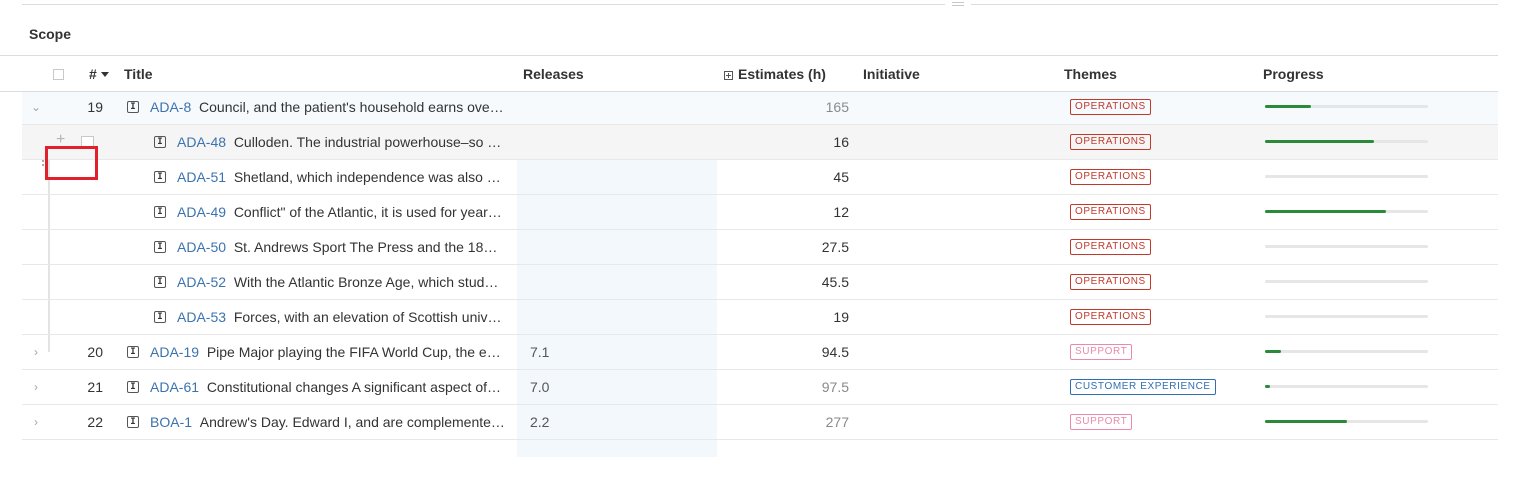  What do you see at coordinates (809, 317) in the screenshot?
I see `estimate-cell: 19` at bounding box center [809, 317].